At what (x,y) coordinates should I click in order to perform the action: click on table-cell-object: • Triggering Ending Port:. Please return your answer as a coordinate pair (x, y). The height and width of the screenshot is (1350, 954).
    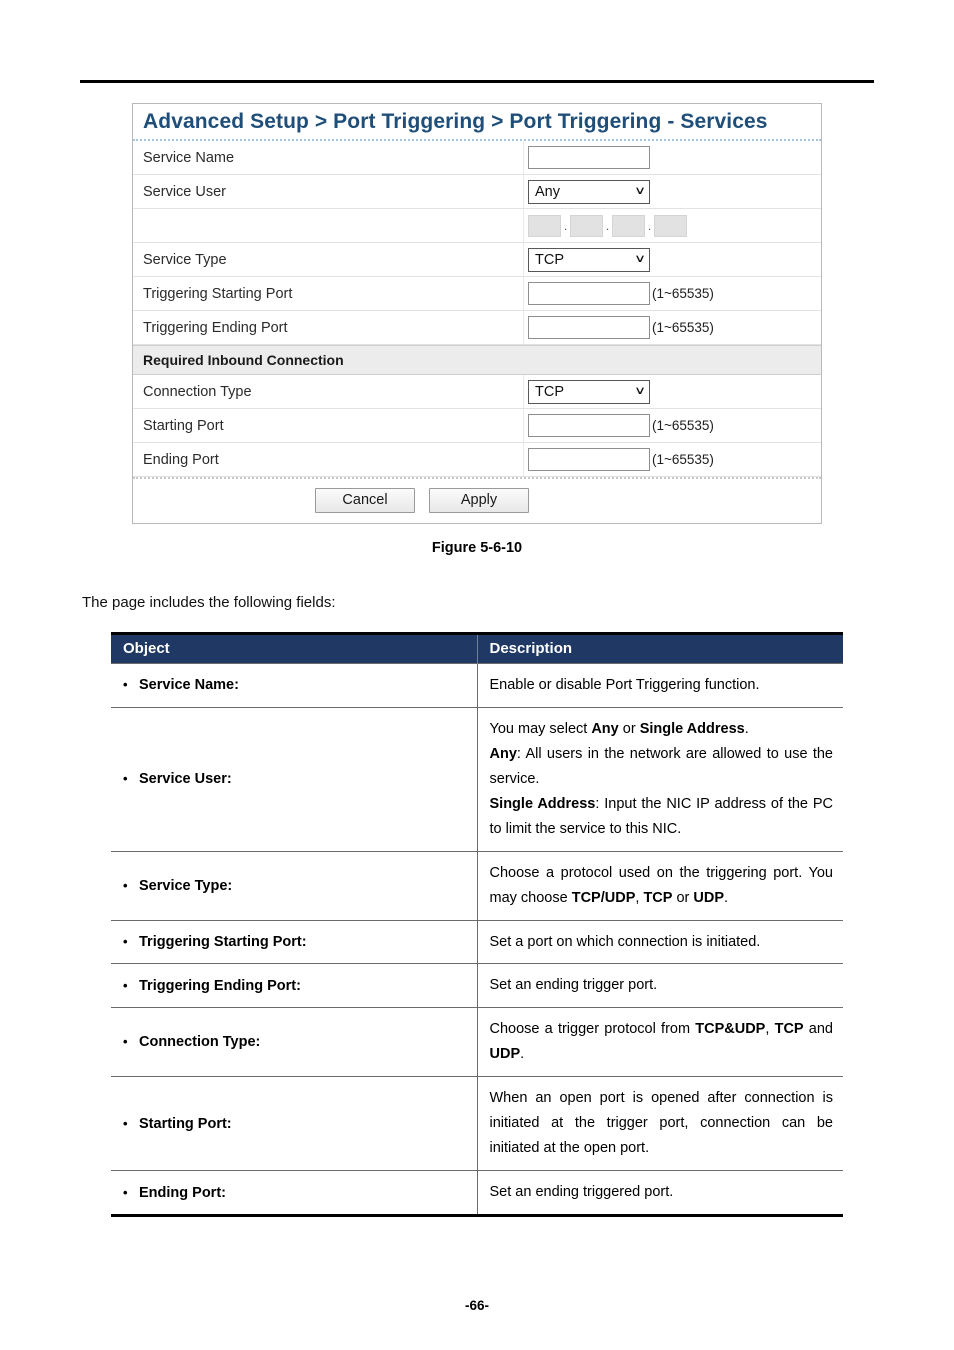
    Looking at the image, I should click on (294, 986).